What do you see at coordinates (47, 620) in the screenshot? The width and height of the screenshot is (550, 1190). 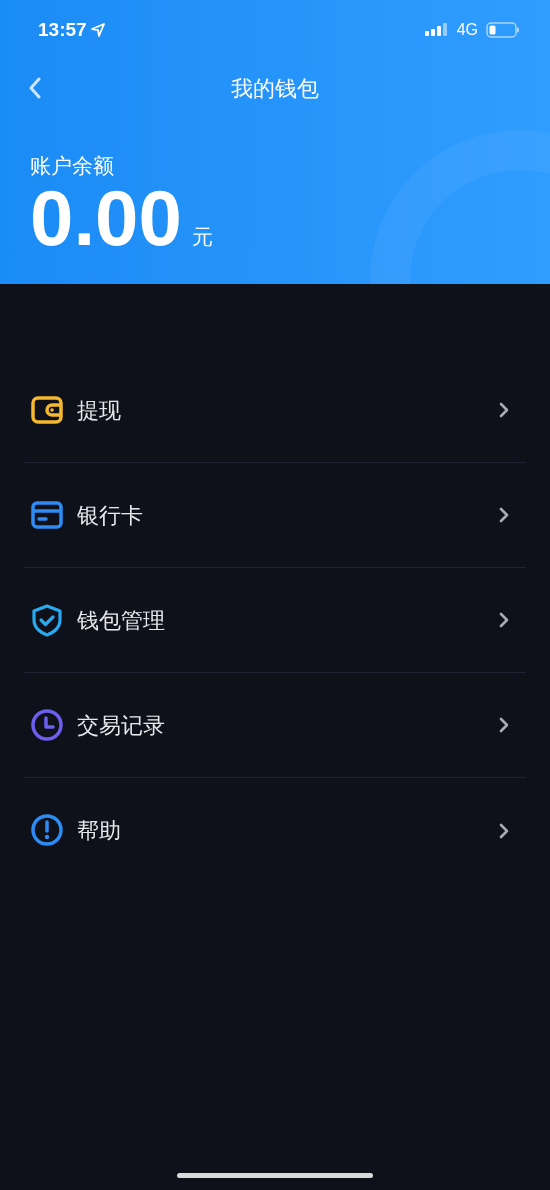 I see `shield-check-icon` at bounding box center [47, 620].